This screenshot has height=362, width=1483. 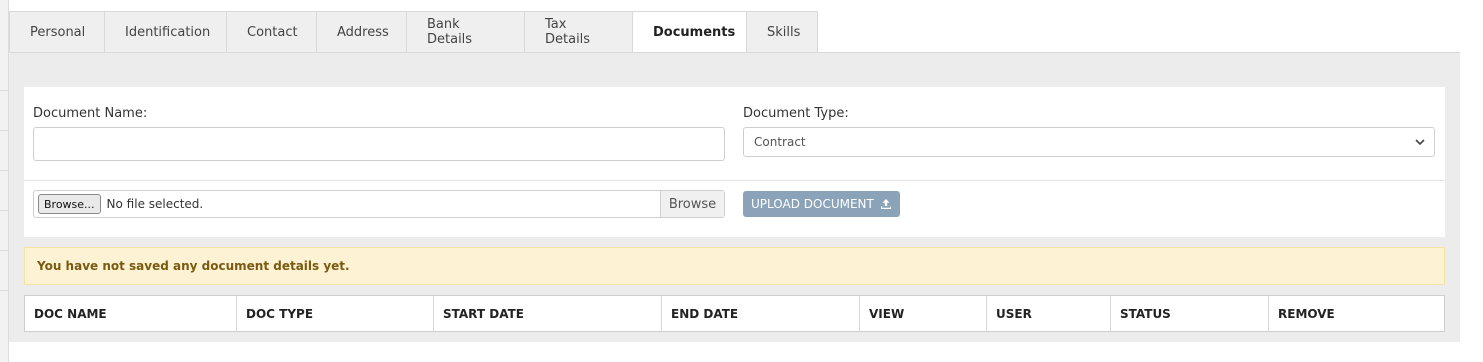 I want to click on upload-document-button: UPLOAD DOCUMENT, so click(x=821, y=204).